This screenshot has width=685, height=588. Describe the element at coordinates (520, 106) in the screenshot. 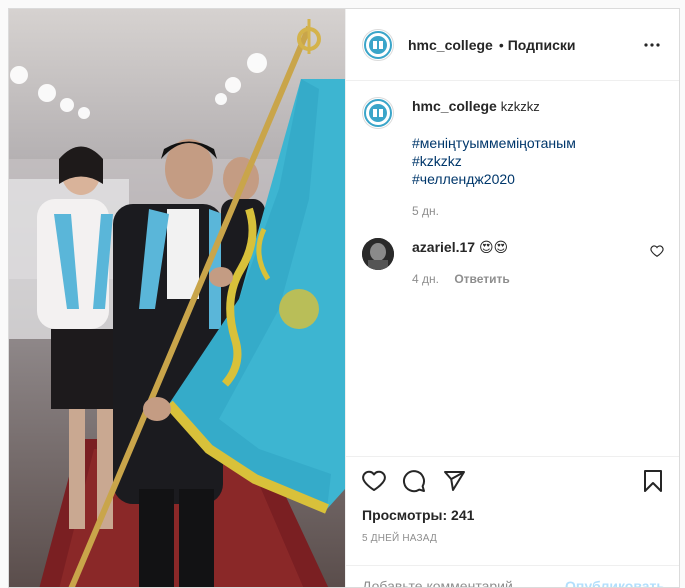

I see `caption-text: kzkzkz` at that location.